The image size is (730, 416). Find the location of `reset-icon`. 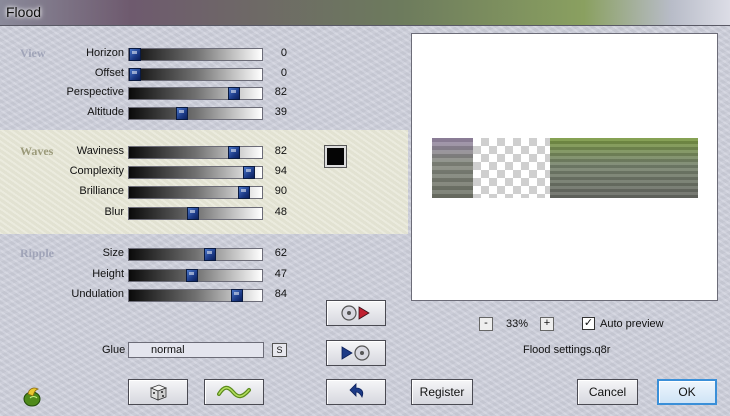

reset-icon is located at coordinates (356, 390).